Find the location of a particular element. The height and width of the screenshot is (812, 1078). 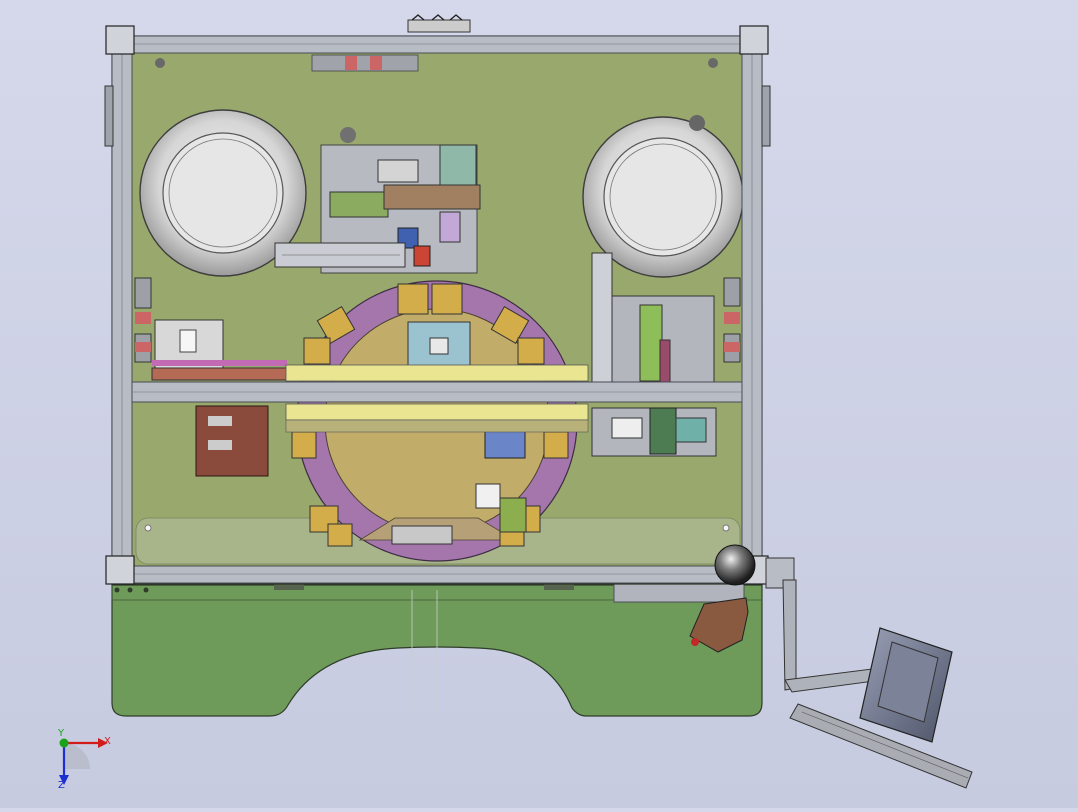

axis-z-label: Z is located at coordinates (61, 785).